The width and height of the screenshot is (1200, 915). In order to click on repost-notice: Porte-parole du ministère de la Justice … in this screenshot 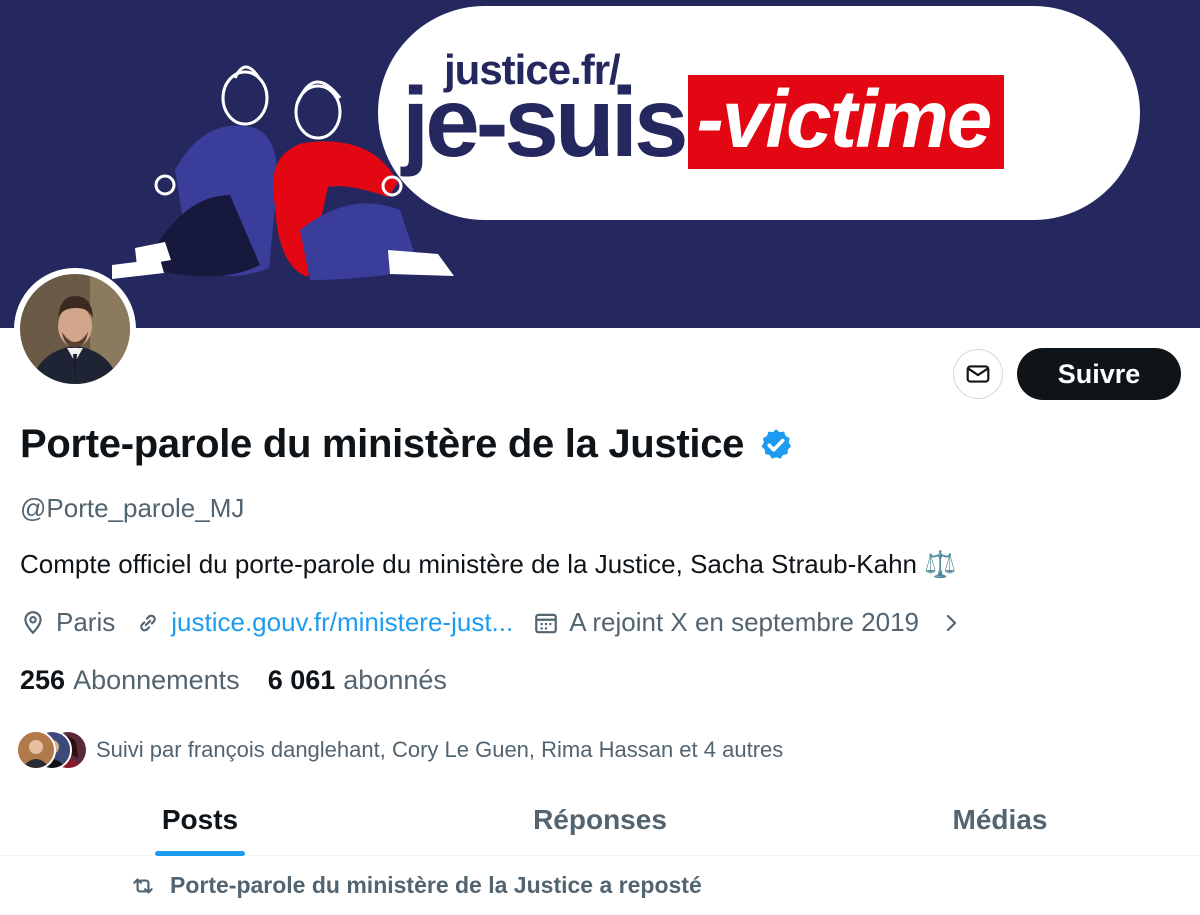, I will do `click(416, 885)`.